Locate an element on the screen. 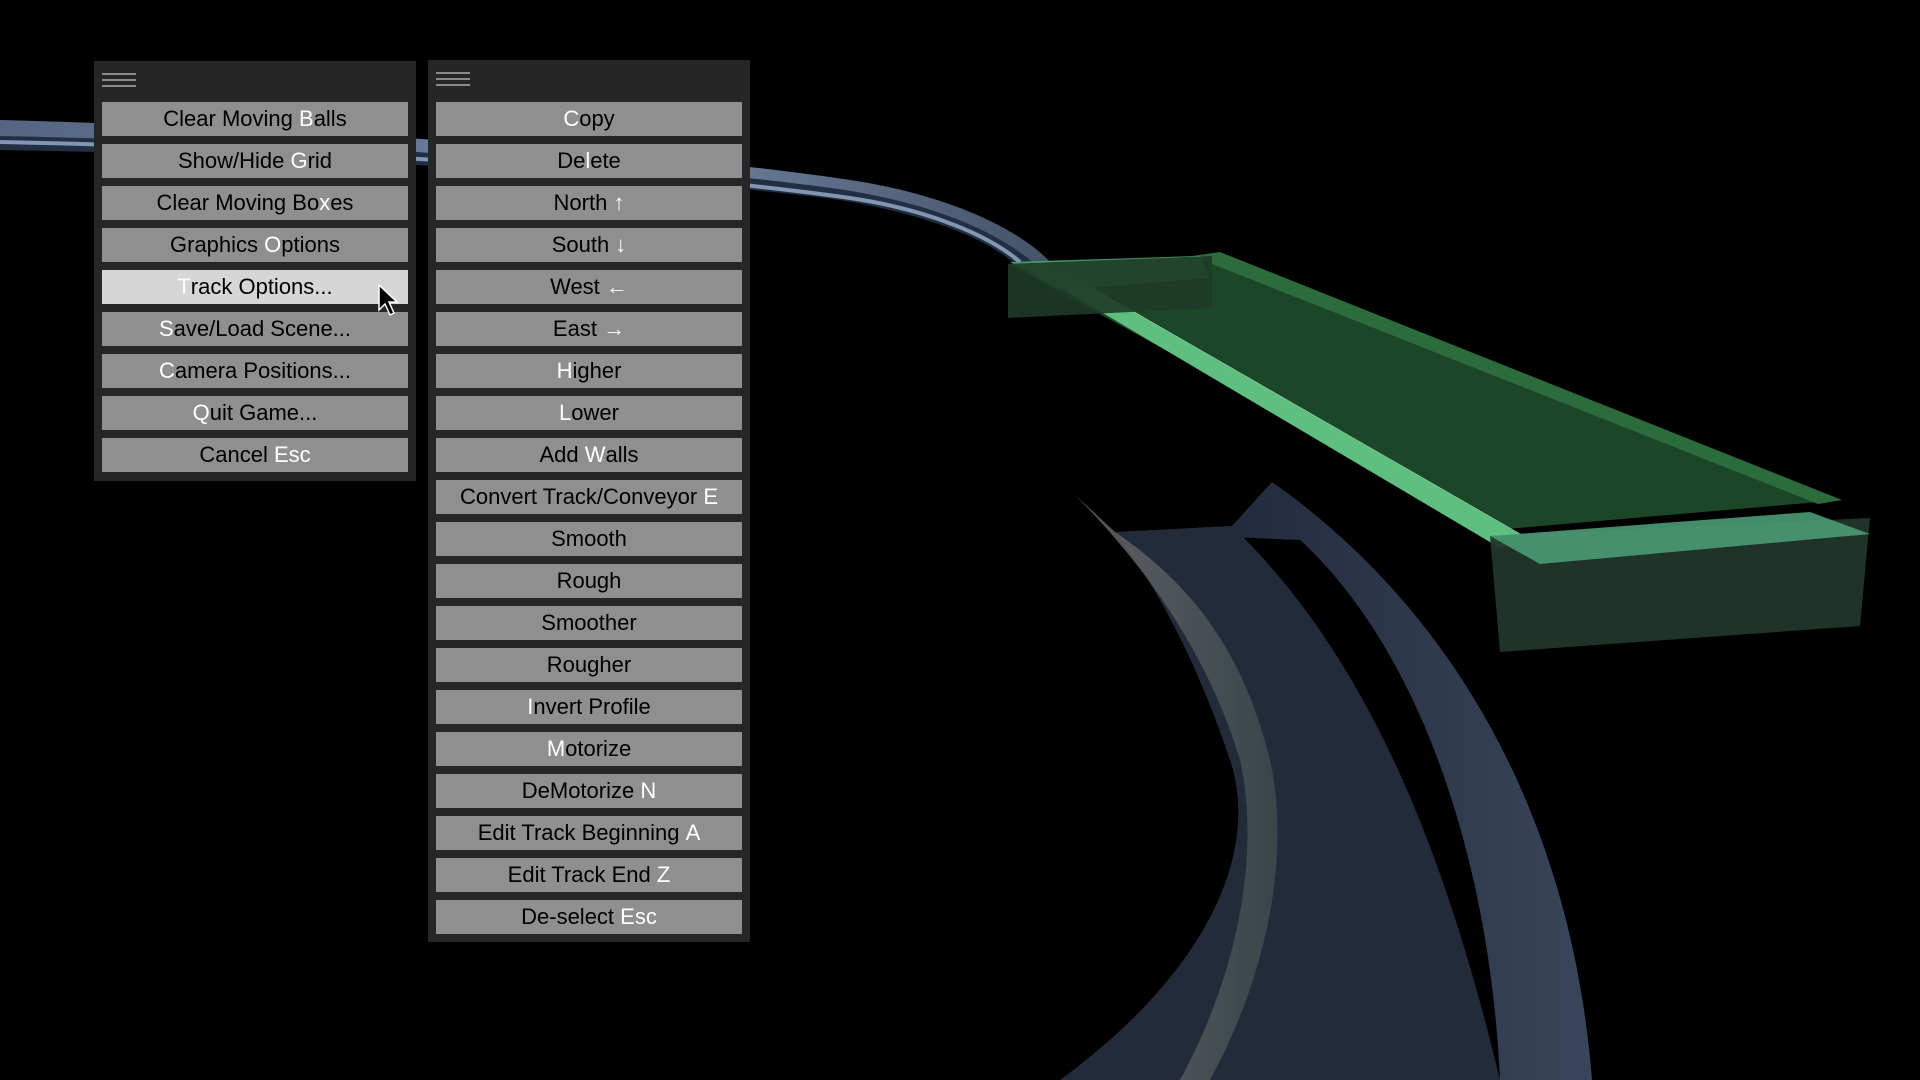  main-menu-button-graphics-options: Graphics Options is located at coordinates (255, 245).